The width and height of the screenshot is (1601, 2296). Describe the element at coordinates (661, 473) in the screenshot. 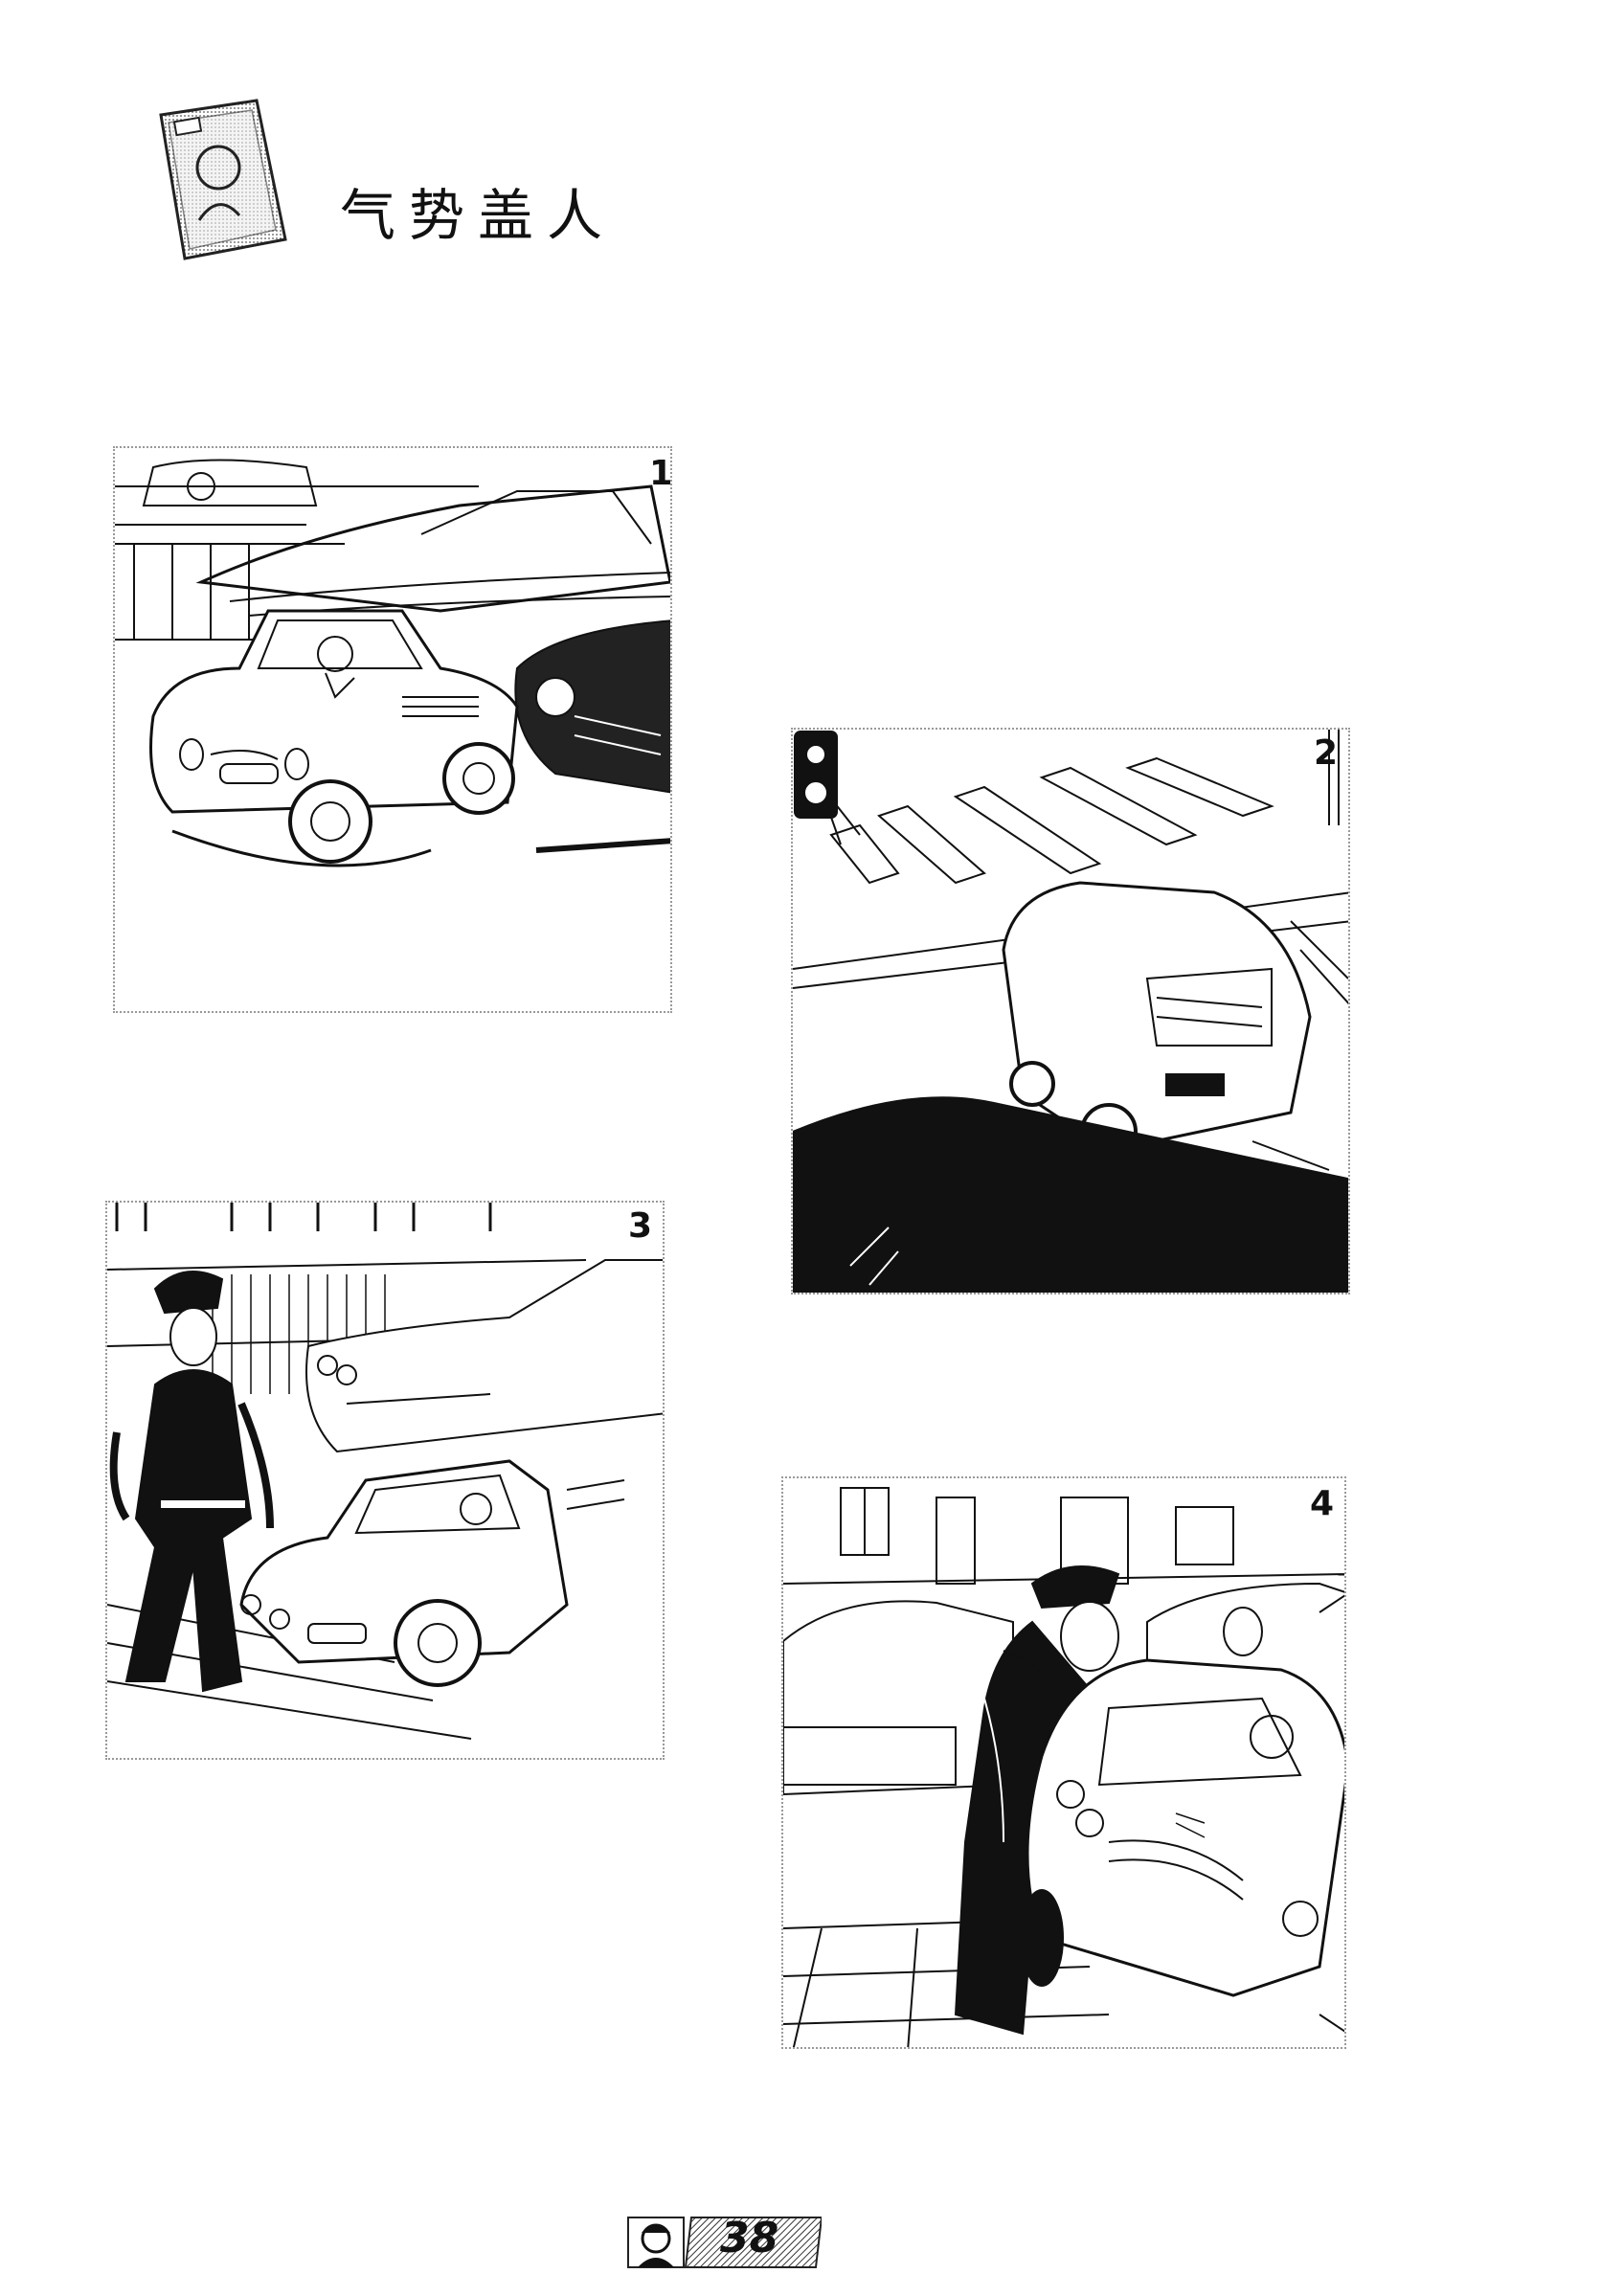

I see `panel-number-1: 1` at that location.